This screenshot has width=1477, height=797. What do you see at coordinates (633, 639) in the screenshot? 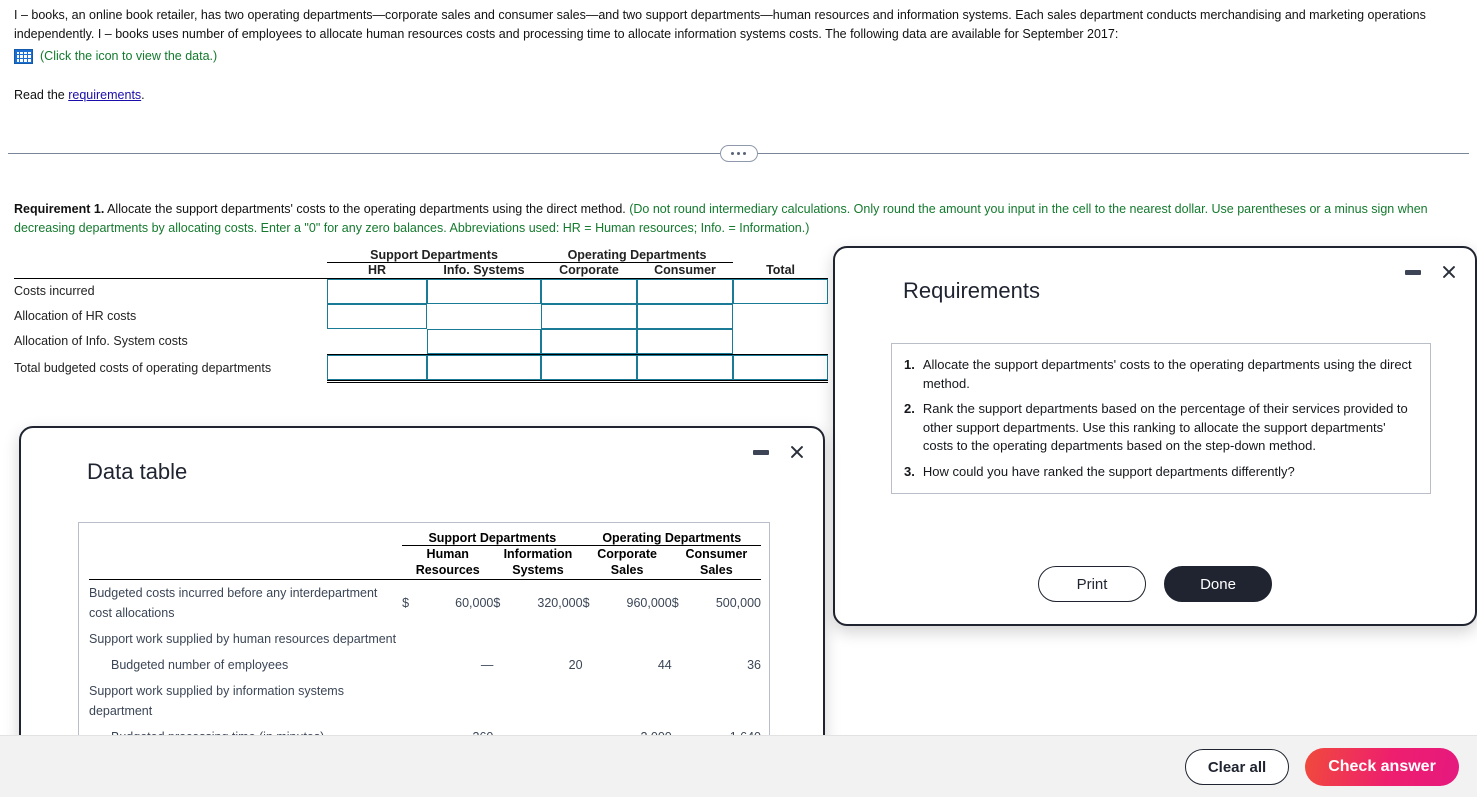
I see `dt-value-corporate` at bounding box center [633, 639].